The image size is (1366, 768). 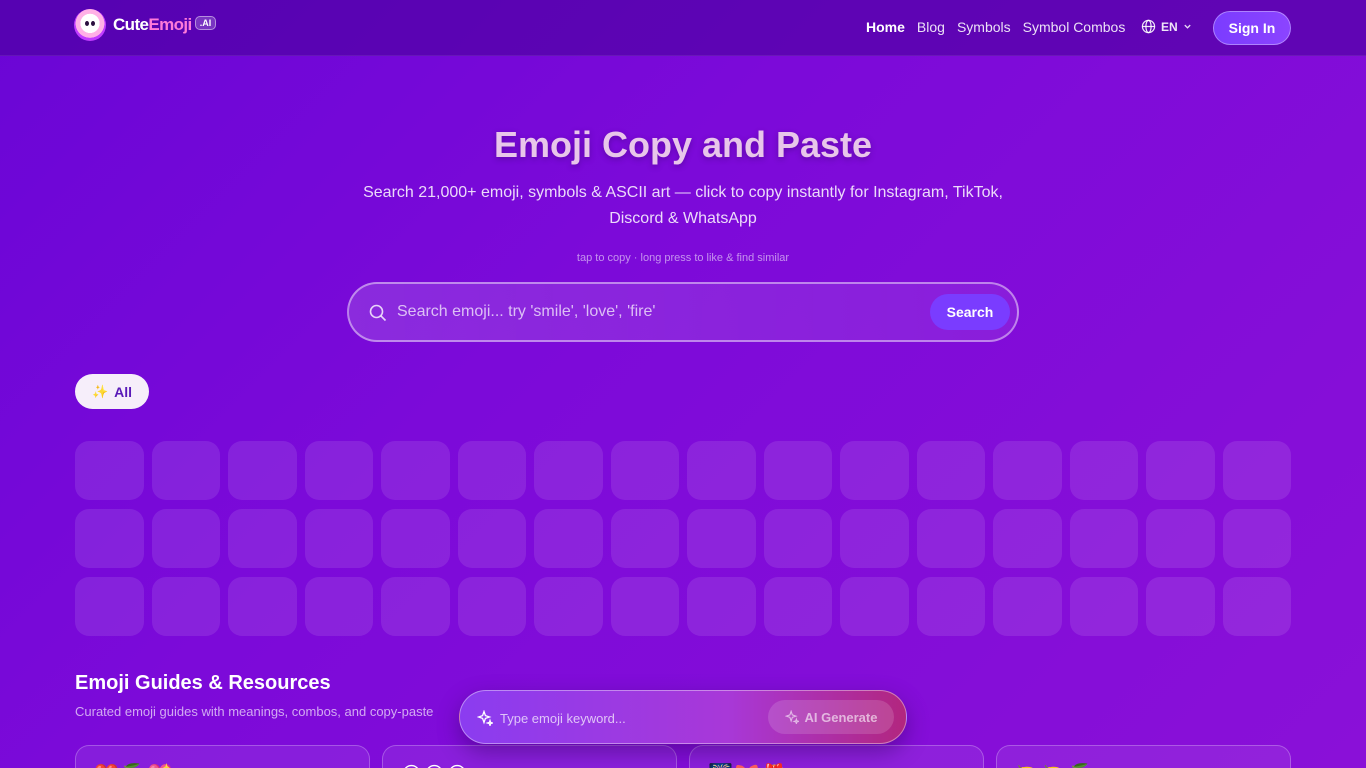 What do you see at coordinates (630, 718) in the screenshot?
I see `ai-keyword-input` at bounding box center [630, 718].